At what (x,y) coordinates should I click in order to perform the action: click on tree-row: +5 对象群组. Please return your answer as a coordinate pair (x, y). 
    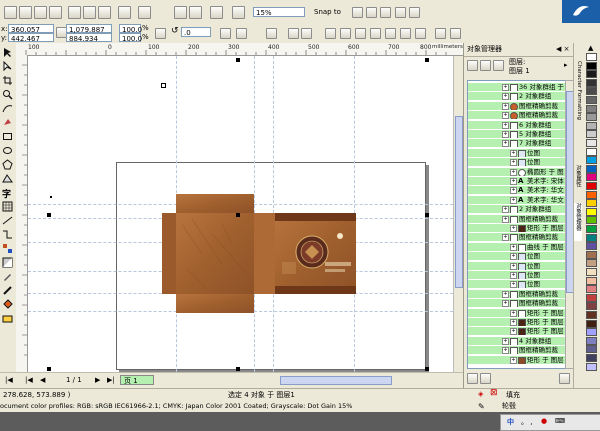
    Looking at the image, I should click on (517, 134).